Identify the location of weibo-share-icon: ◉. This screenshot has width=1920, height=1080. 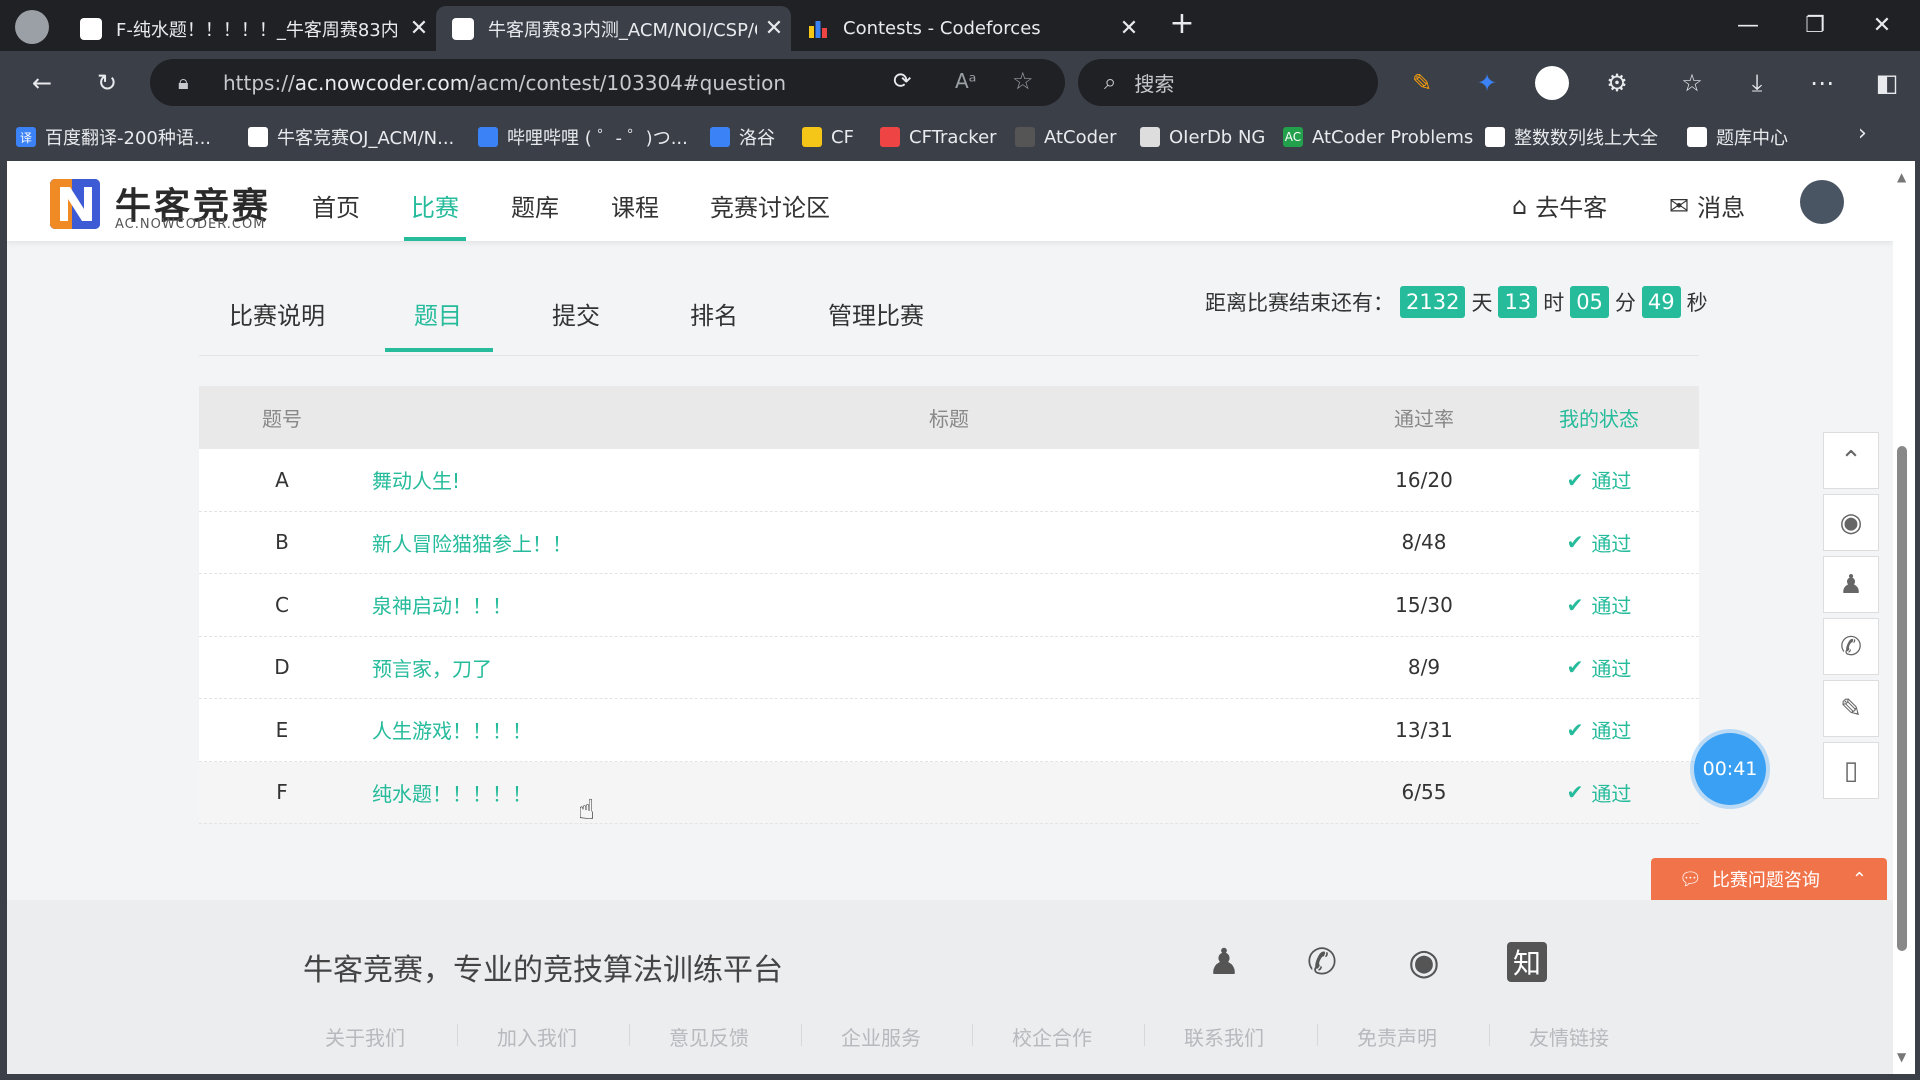
(1851, 522).